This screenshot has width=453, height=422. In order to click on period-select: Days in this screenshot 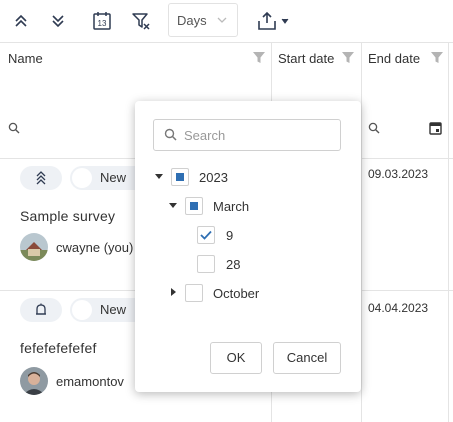, I will do `click(203, 20)`.